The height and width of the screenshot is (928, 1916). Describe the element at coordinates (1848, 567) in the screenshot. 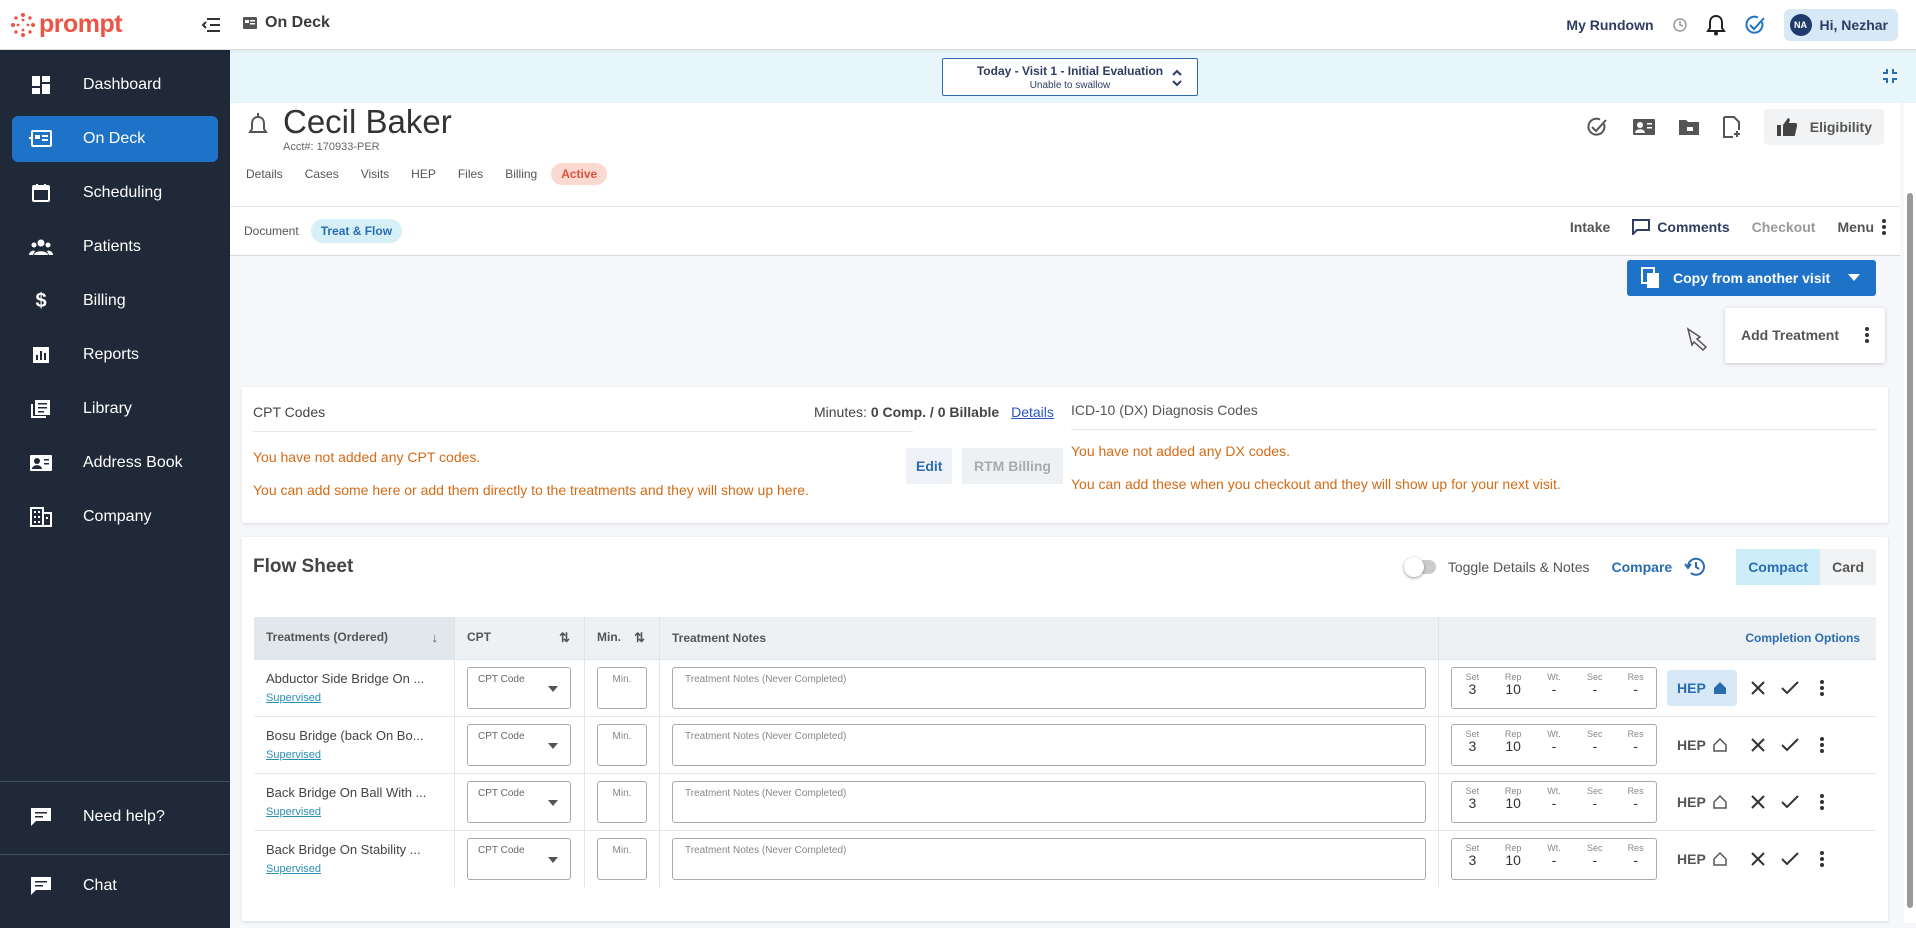

I see `card-view-button: Card` at that location.